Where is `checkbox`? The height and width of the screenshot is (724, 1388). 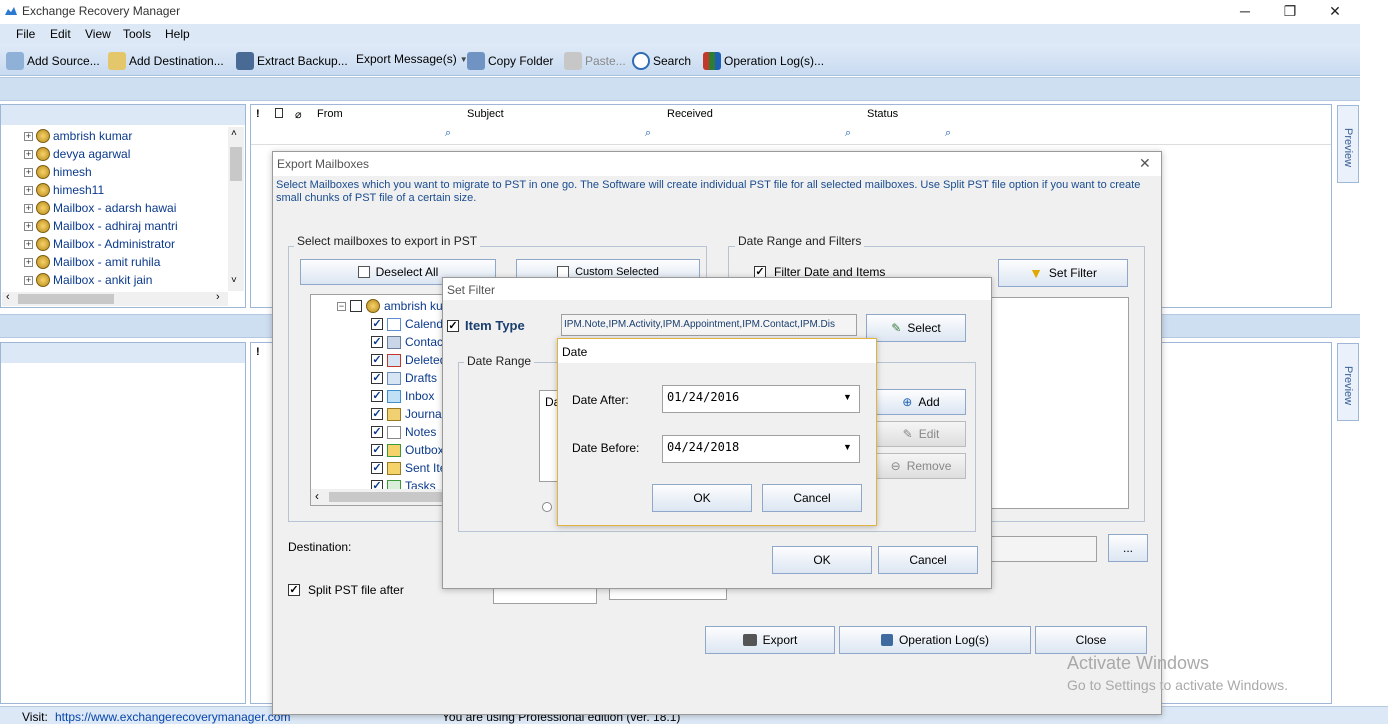
checkbox is located at coordinates (356, 306).